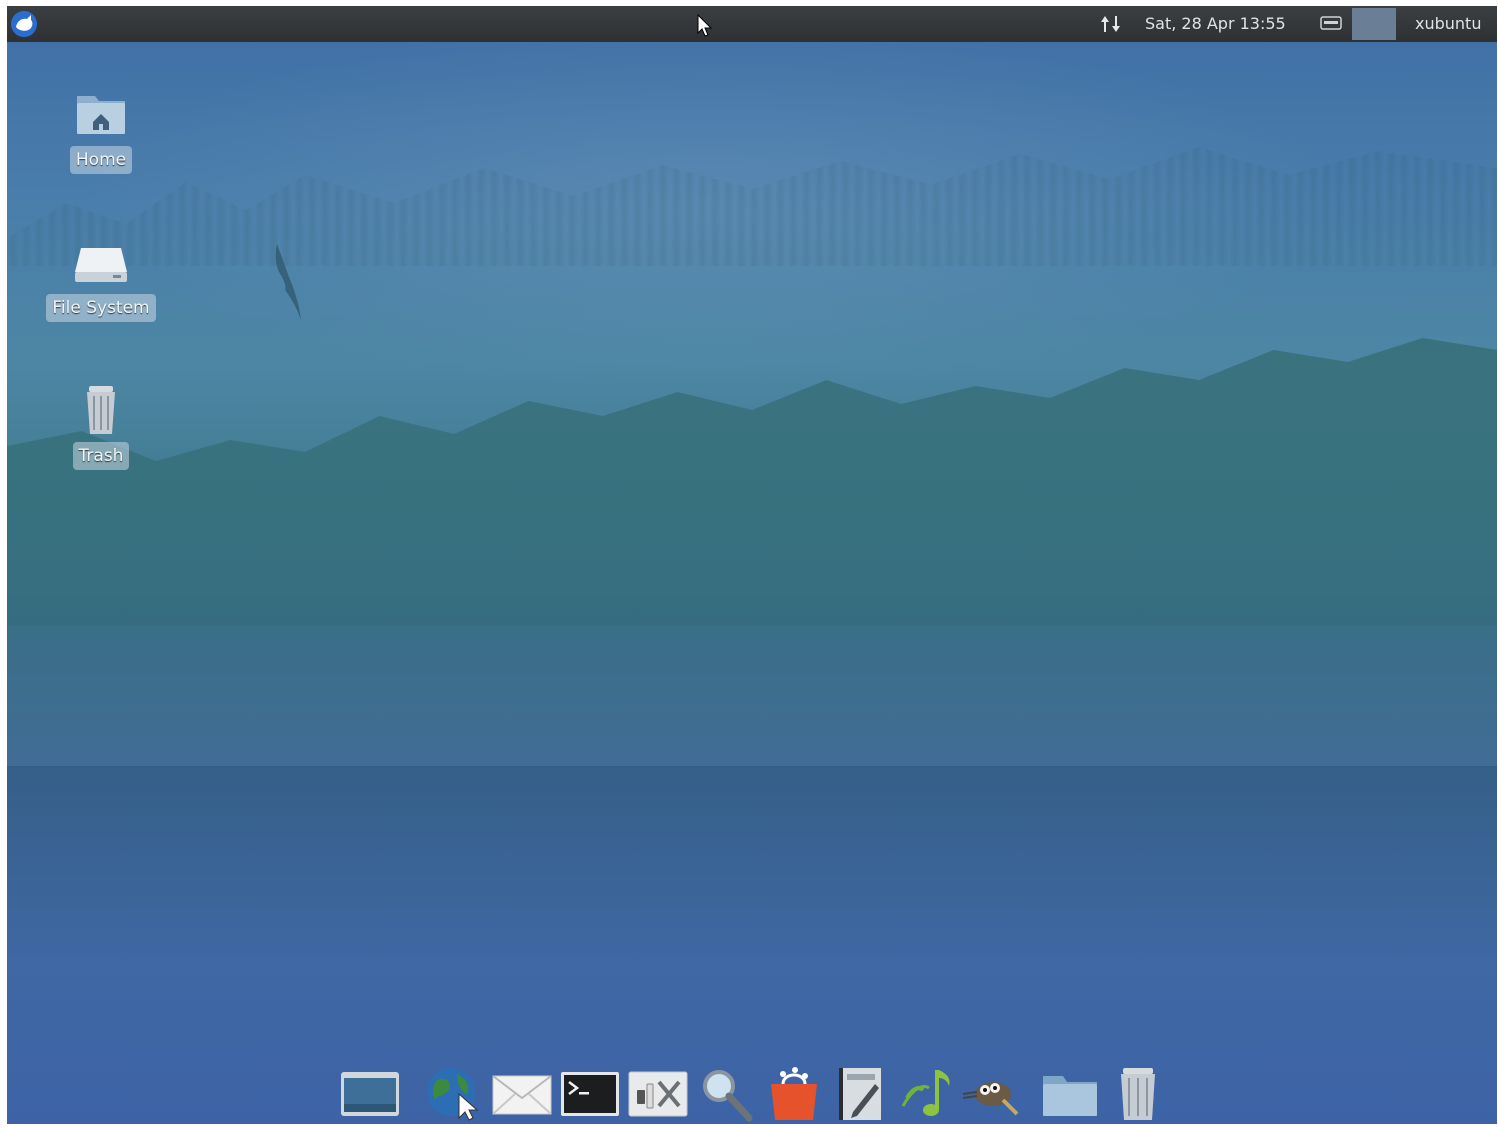 This screenshot has width=1498, height=1128. Describe the element at coordinates (101, 262) in the screenshot. I see `drive-icon` at that location.